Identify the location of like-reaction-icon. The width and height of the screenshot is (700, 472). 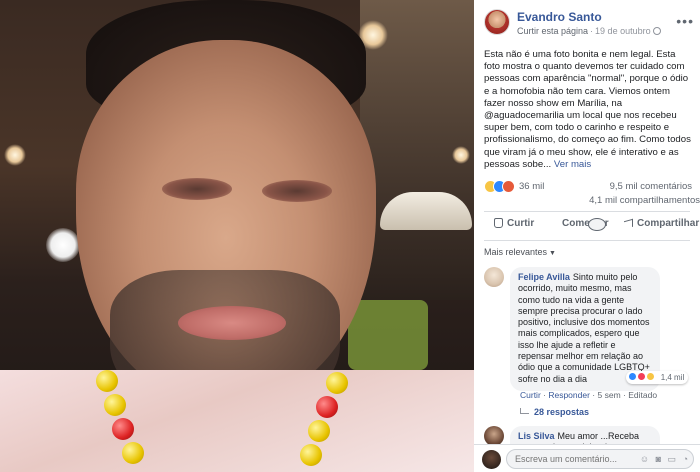
(632, 376).